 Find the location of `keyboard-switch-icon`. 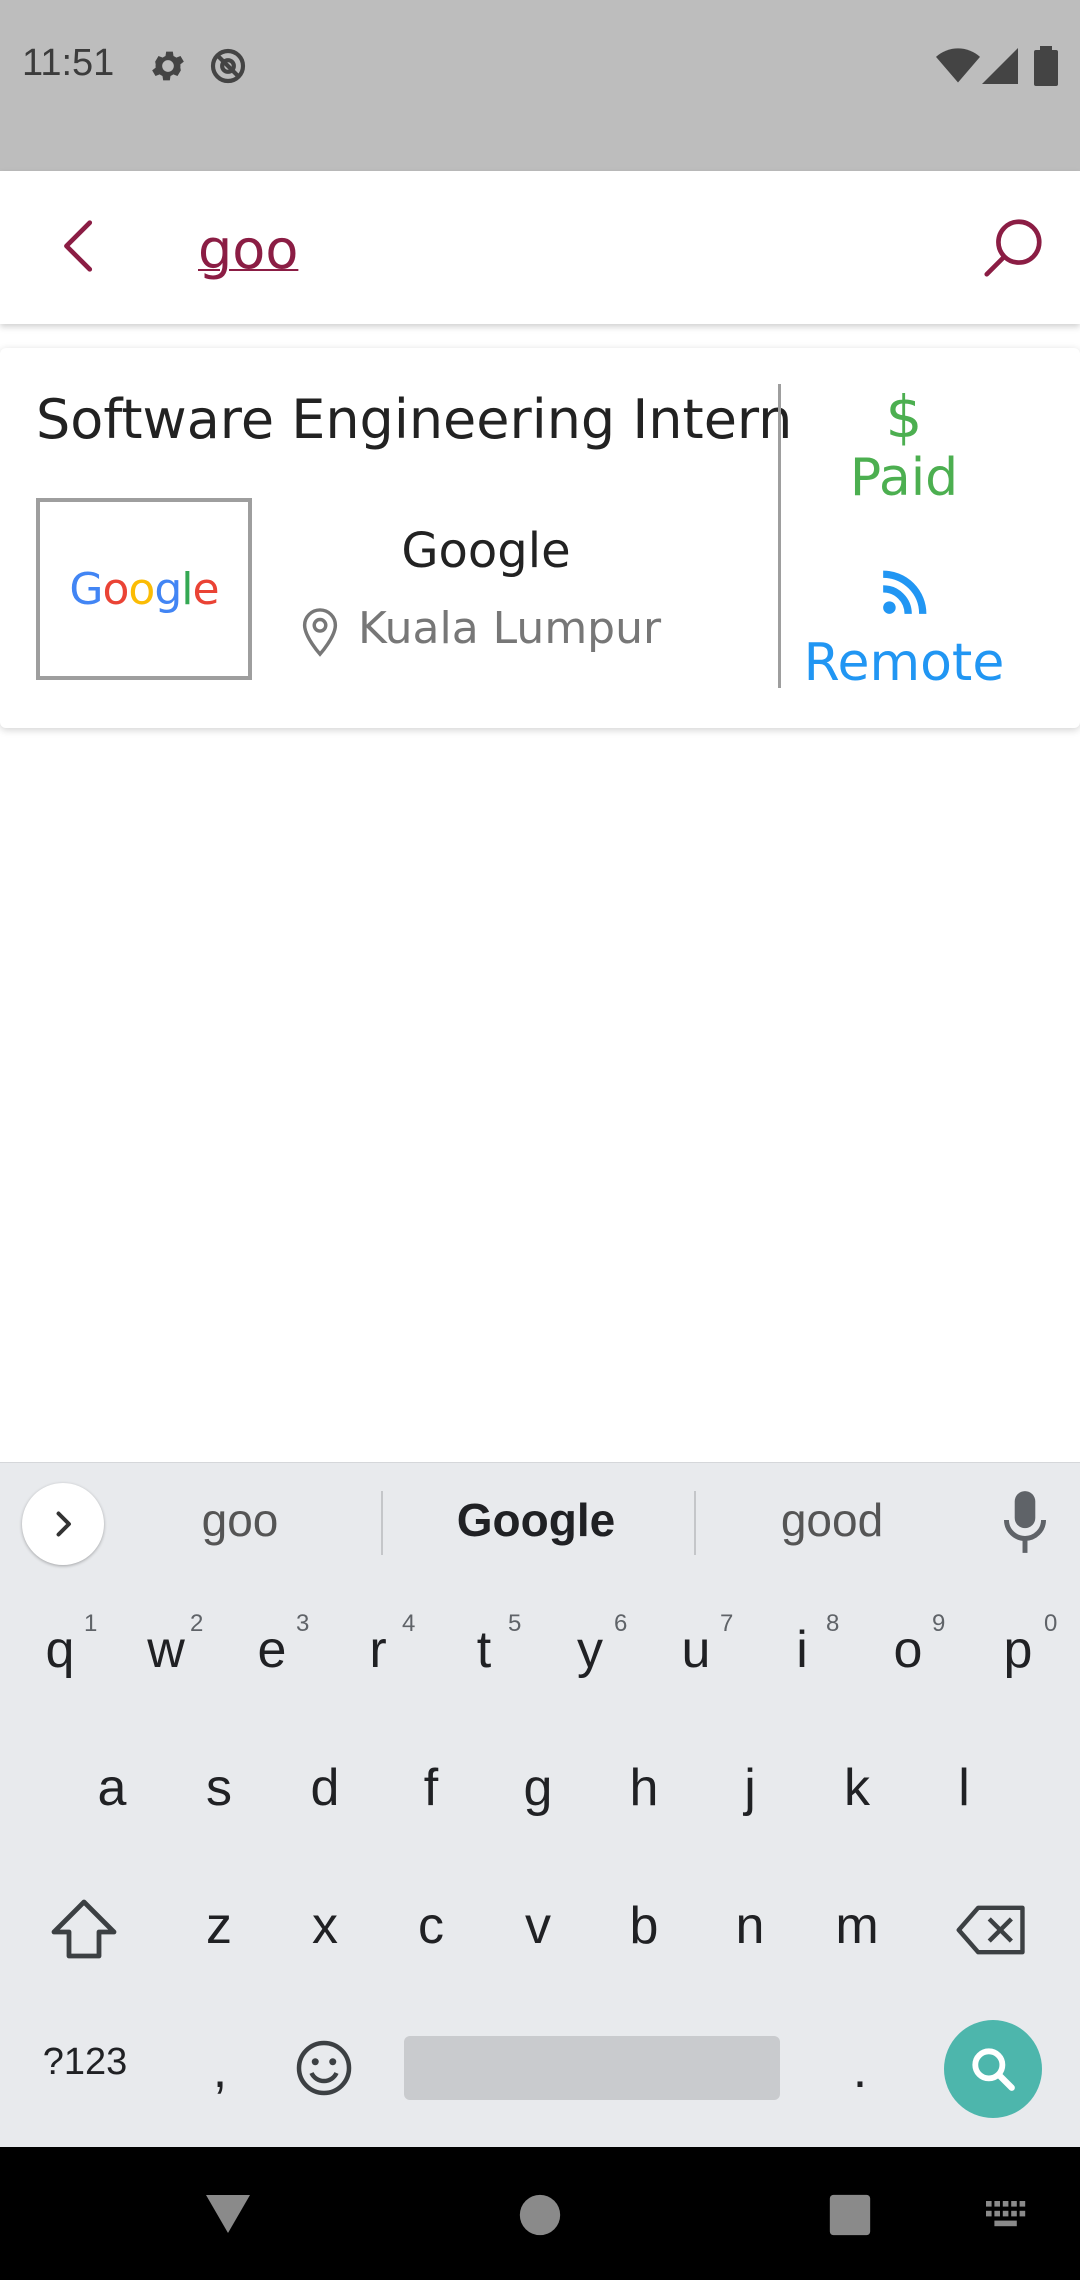

keyboard-switch-icon is located at coordinates (1007, 2215).